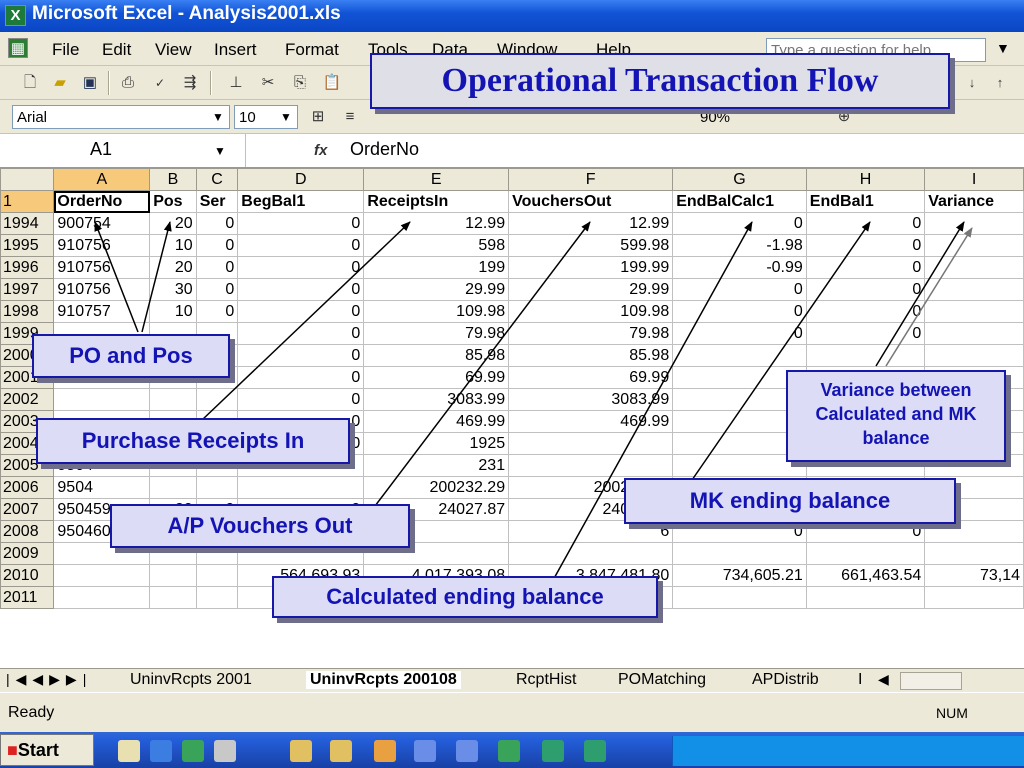 The image size is (1024, 768). I want to click on research-icon: ⇶, so click(190, 83).